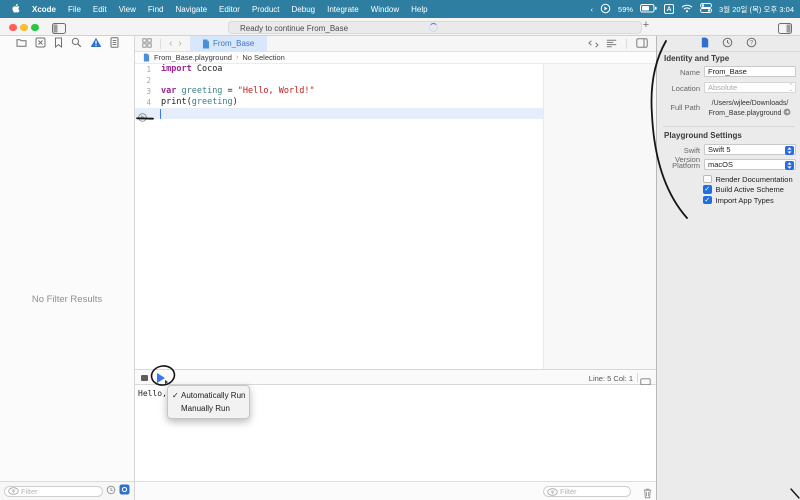 The image size is (800, 500). What do you see at coordinates (13, 491) in the screenshot?
I see `filter-icon` at bounding box center [13, 491].